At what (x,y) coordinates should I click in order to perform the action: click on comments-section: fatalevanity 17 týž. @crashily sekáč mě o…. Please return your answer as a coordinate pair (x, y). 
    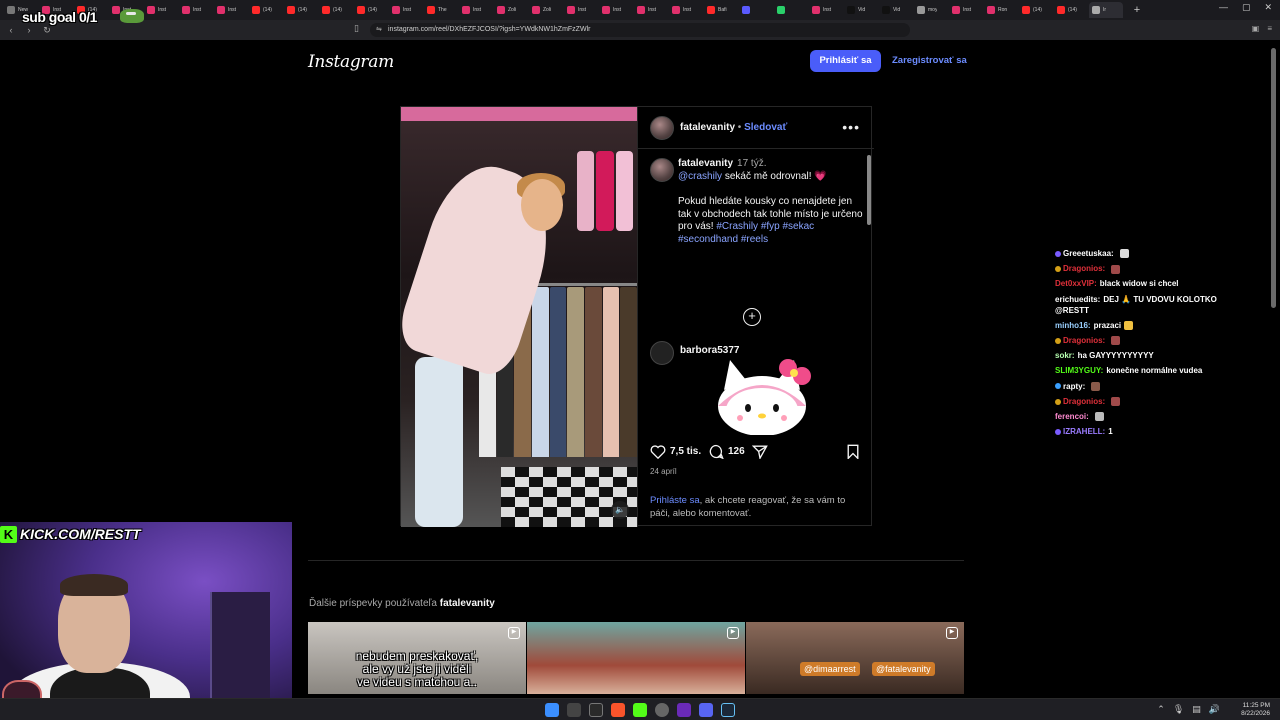
    Looking at the image, I should click on (756, 292).